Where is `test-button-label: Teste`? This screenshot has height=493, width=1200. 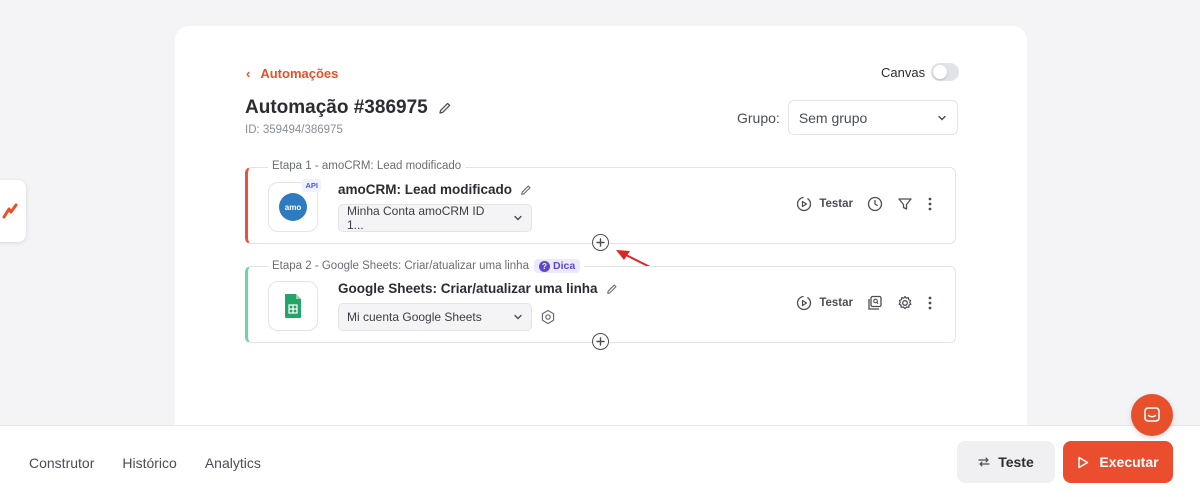
test-button-label: Teste is located at coordinates (1016, 462).